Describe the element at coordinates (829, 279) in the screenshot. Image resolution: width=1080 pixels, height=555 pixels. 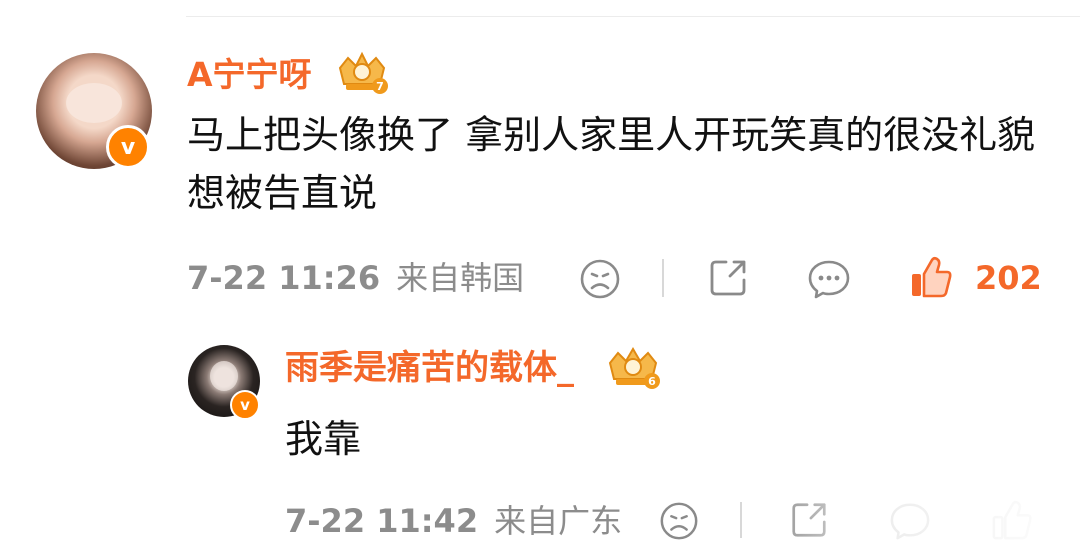
I see `comment-icon` at that location.